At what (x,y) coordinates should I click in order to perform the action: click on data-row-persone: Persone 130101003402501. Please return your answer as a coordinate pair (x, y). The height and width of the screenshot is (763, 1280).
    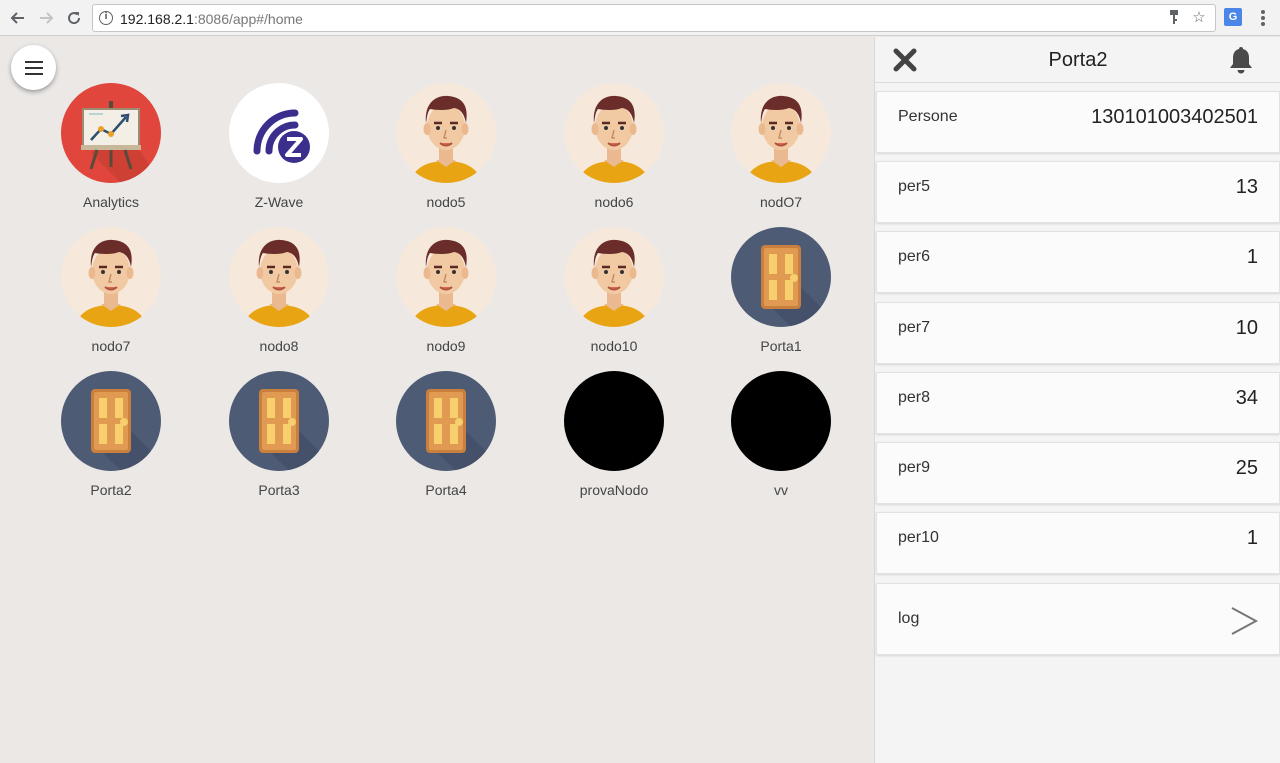
    Looking at the image, I should click on (1078, 122).